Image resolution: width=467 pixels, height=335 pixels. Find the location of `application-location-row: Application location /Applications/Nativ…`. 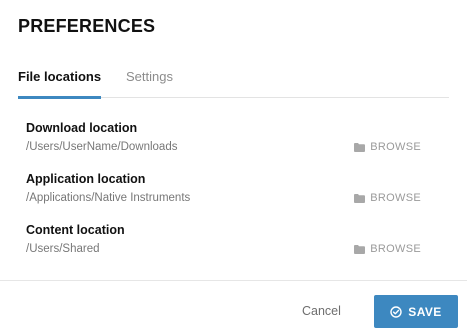

application-location-row: Application location /Applications/Nativ… is located at coordinates (223, 192).